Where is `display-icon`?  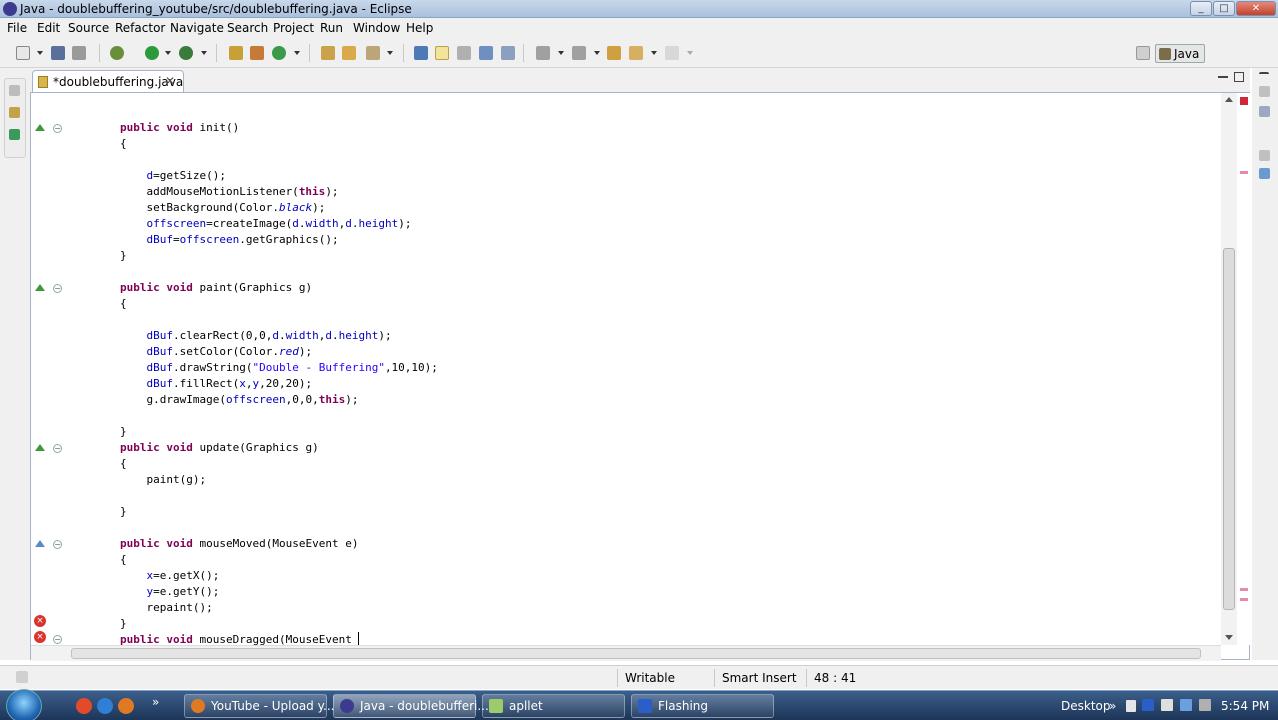 display-icon is located at coordinates (1205, 705).